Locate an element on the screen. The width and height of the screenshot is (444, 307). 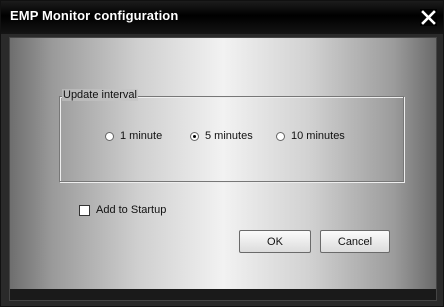
update-interval-label: Update interval is located at coordinates (100, 95).